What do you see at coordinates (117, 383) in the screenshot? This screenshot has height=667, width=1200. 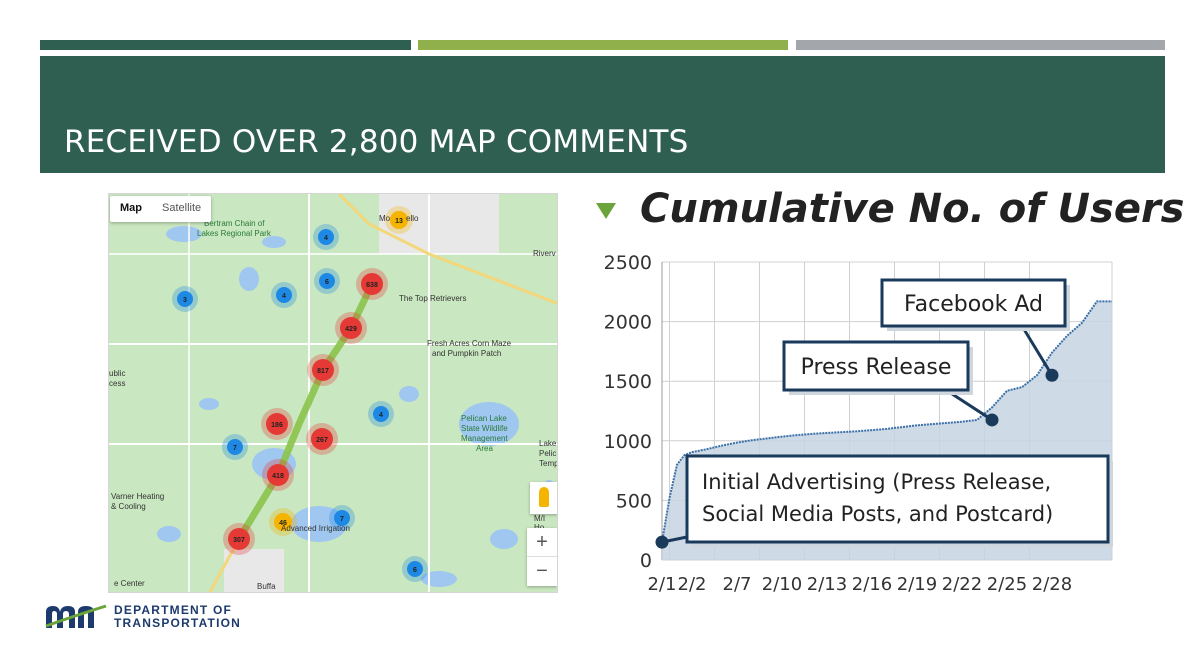 I see `map-place-label: cess` at bounding box center [117, 383].